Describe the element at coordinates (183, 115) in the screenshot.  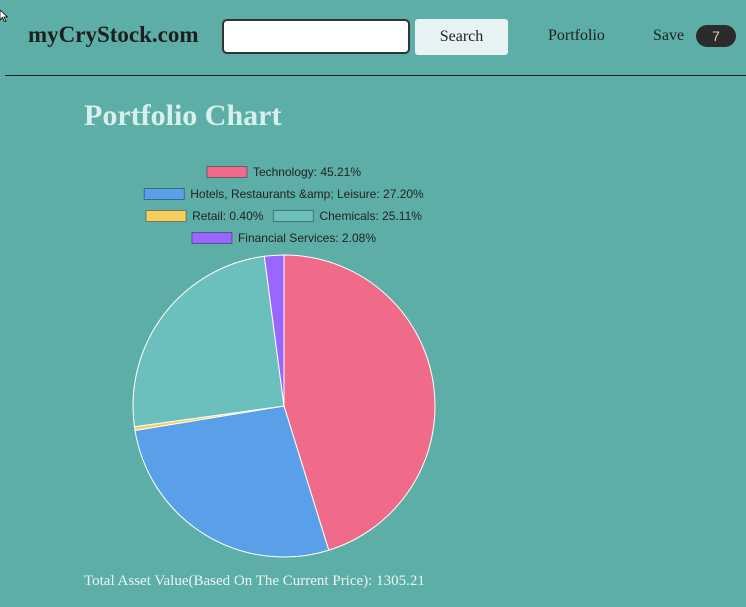
I see `page-title: Portfolio Chart` at that location.